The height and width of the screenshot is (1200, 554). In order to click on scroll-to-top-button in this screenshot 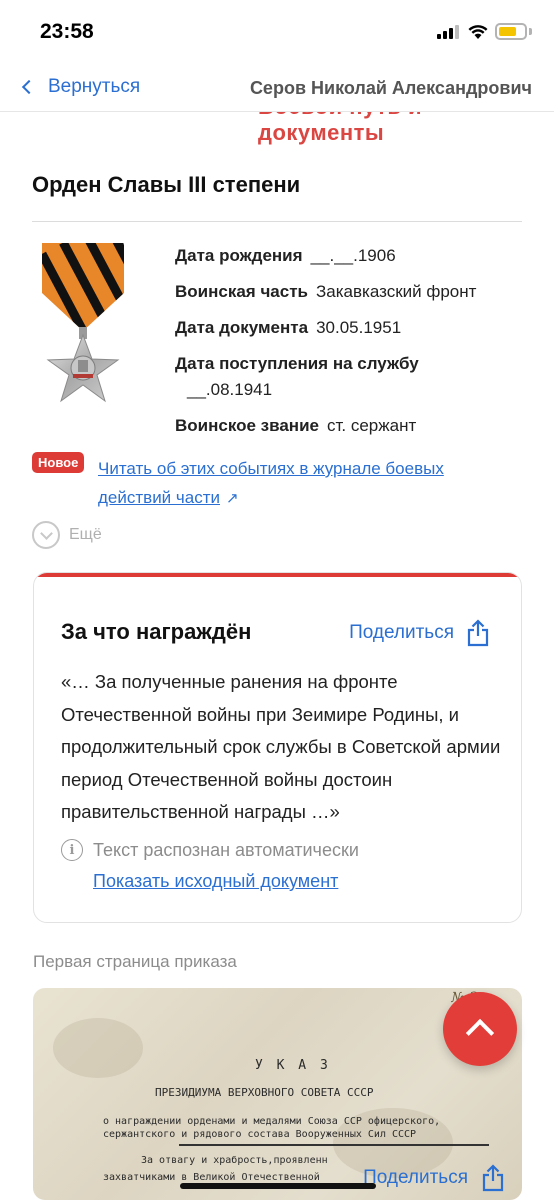, I will do `click(480, 1029)`.